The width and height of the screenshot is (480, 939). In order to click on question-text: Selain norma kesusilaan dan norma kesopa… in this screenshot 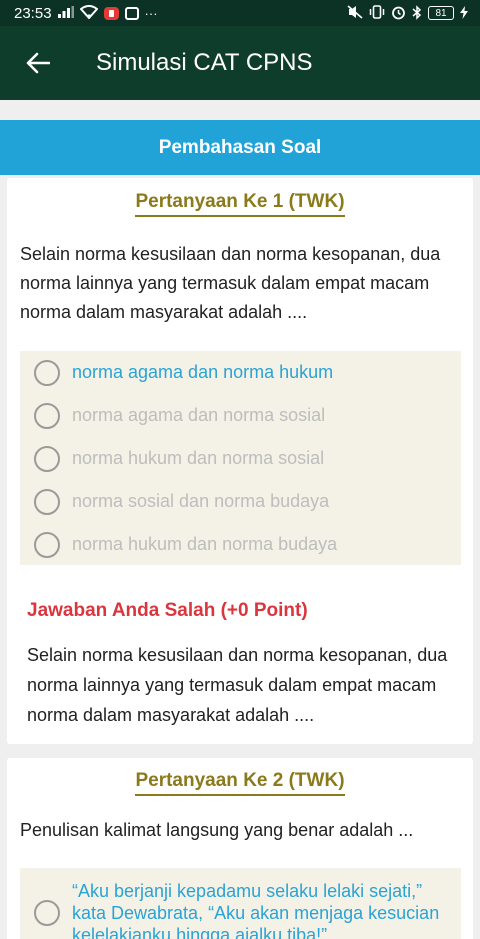, I will do `click(230, 283)`.